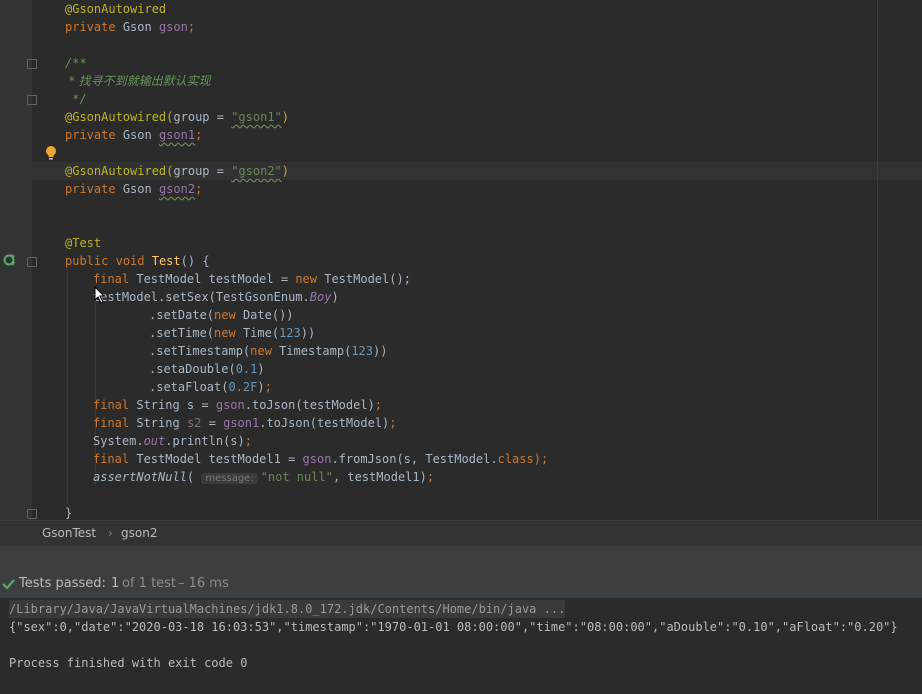 Image resolution: width=922 pixels, height=694 pixels. What do you see at coordinates (461, 558) in the screenshot?
I see `panel-divider` at bounding box center [461, 558].